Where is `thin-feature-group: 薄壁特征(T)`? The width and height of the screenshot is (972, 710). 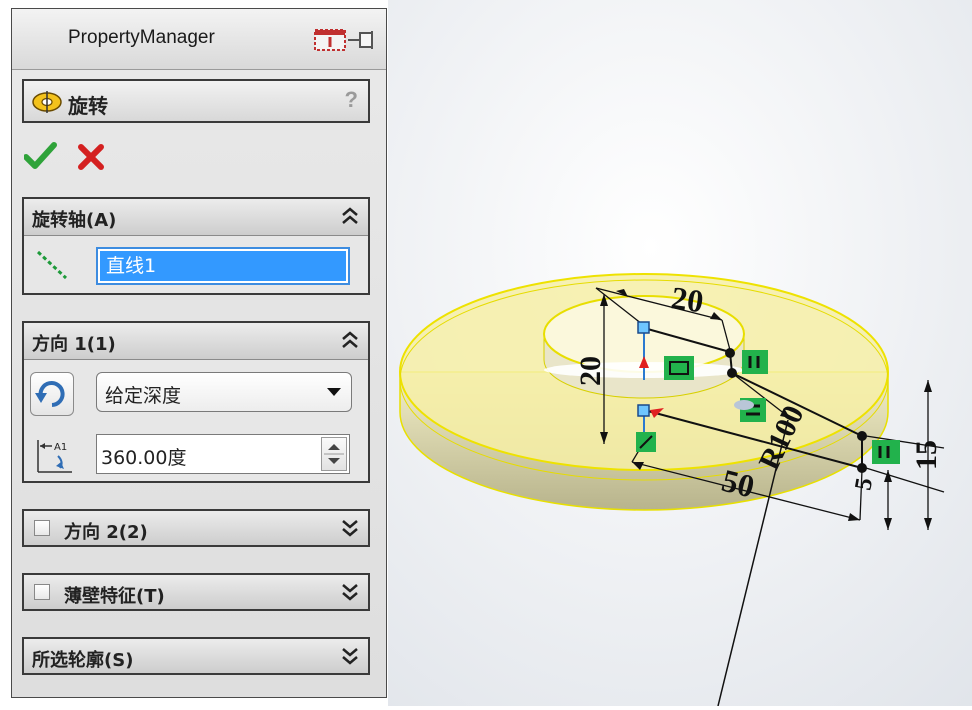
thin-feature-group: 薄壁特征(T) is located at coordinates (196, 592).